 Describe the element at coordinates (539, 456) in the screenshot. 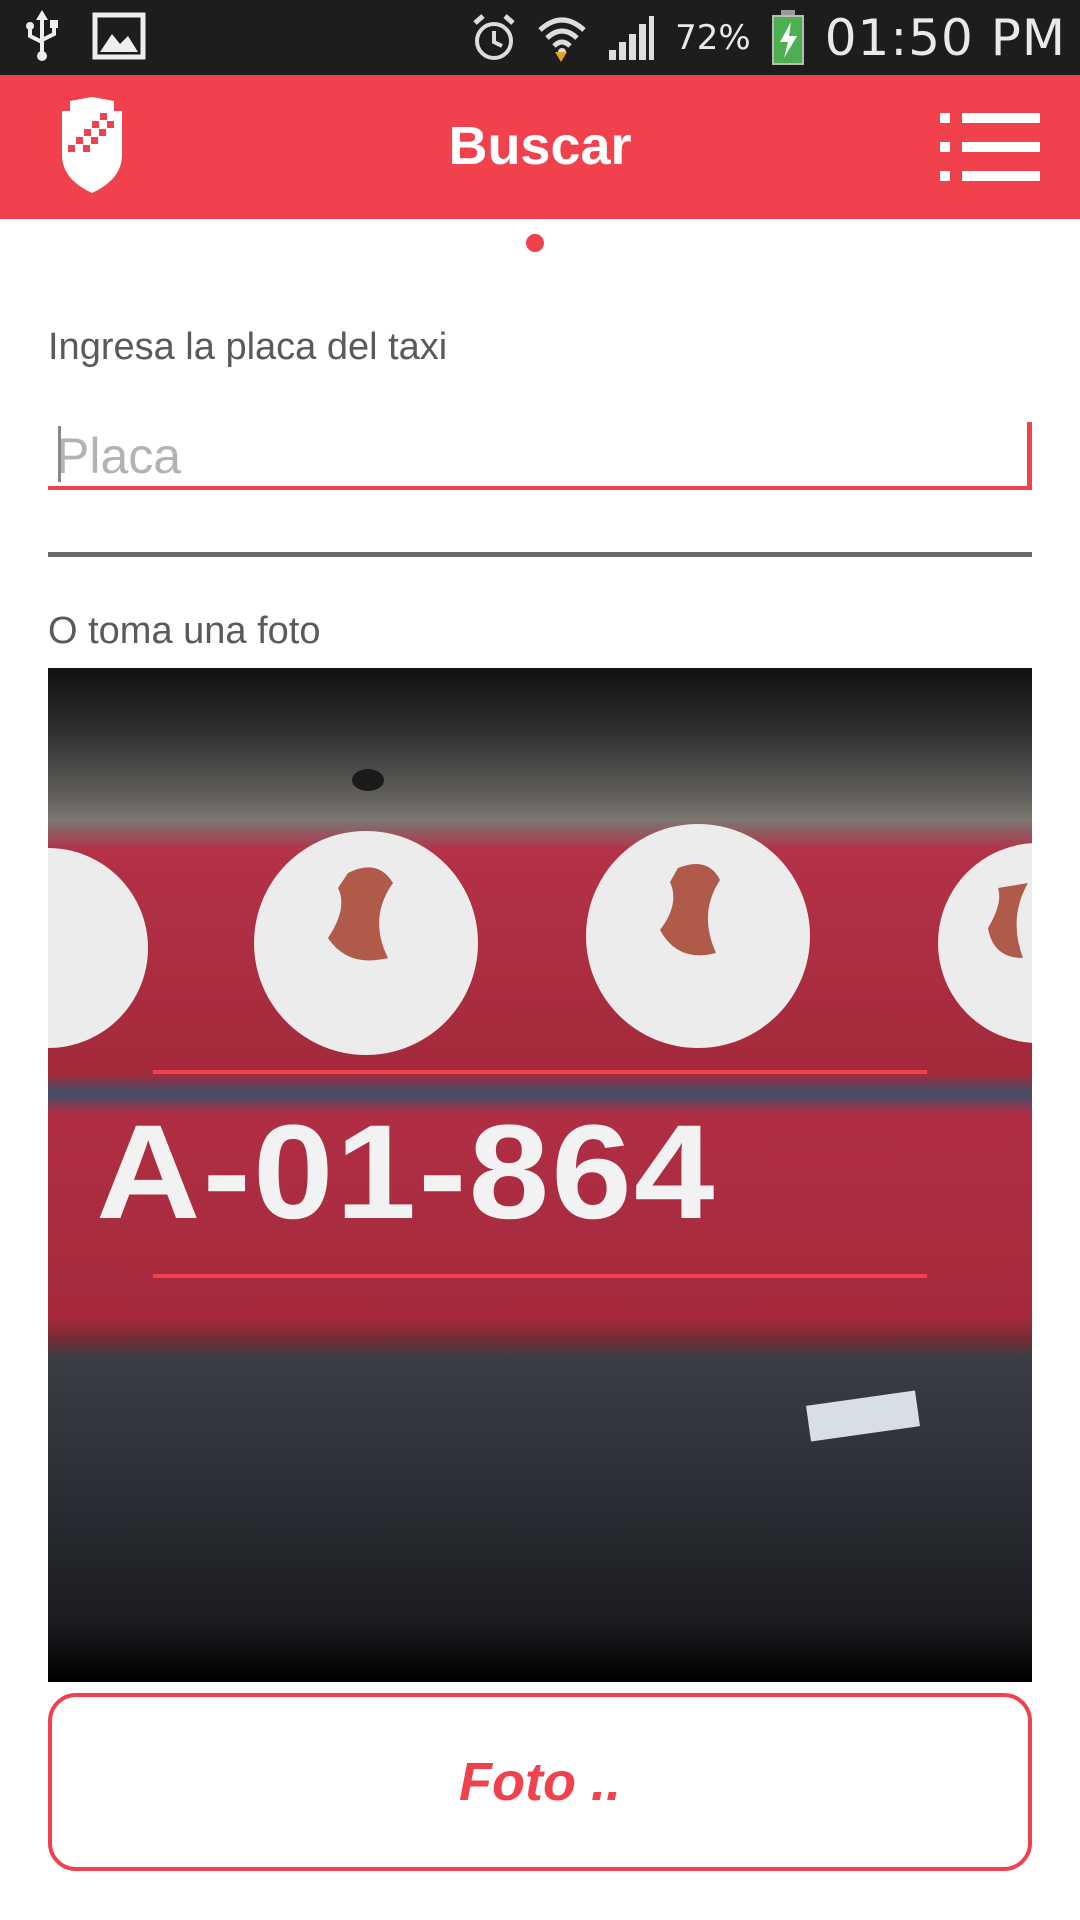

I see `plate-input` at that location.